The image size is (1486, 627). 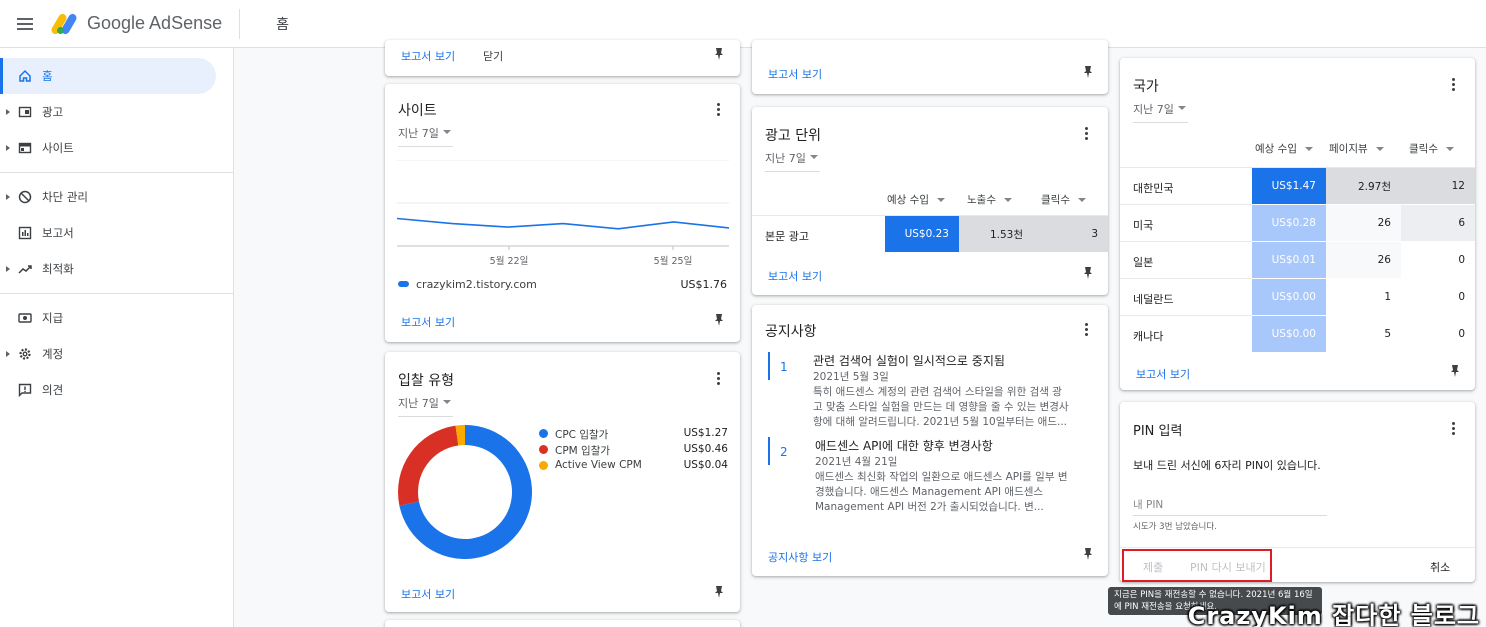 What do you see at coordinates (922, 234) in the screenshot?
I see `earnings-cell: US$0.23` at bounding box center [922, 234].